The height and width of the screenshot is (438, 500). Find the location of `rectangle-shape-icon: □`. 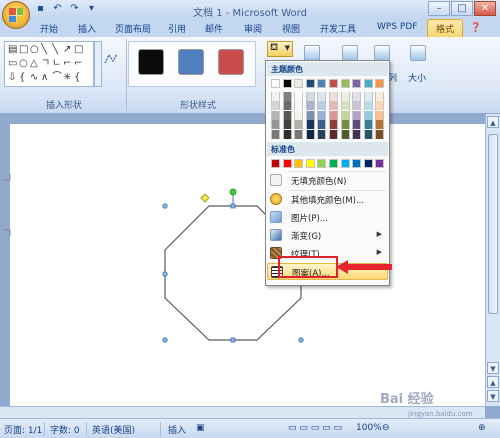

rectangle-shape-icon: □ is located at coordinates (23, 50).